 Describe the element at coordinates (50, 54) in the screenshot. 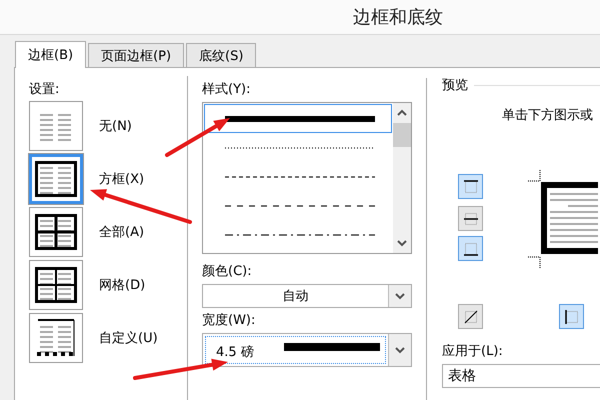

I see `tab: 边框(B)` at that location.